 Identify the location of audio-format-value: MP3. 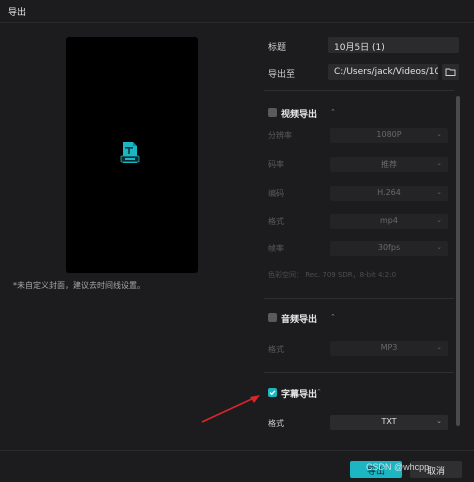
(389, 347).